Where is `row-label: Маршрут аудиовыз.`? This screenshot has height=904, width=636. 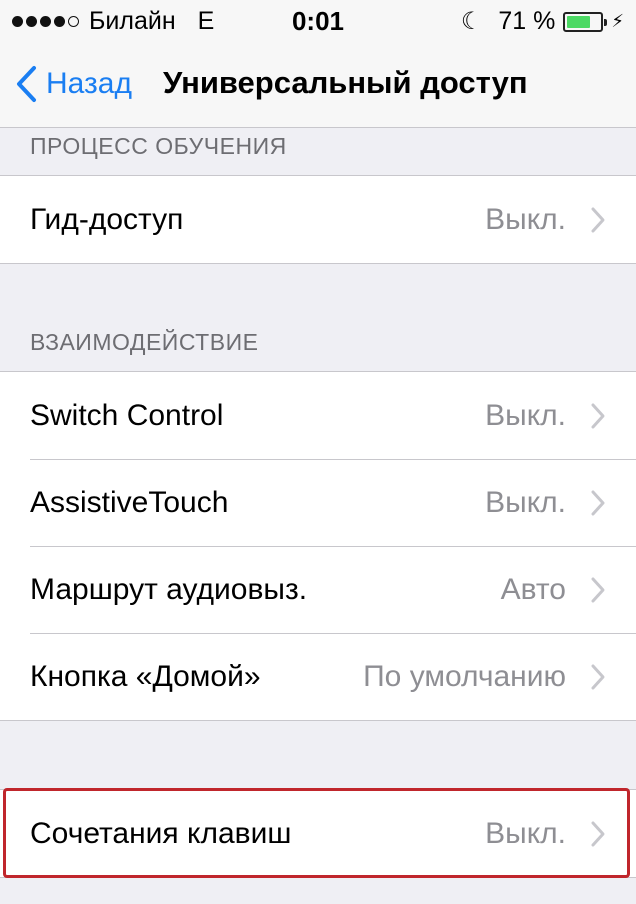 row-label: Маршрут аудиовыз. is located at coordinates (169, 589).